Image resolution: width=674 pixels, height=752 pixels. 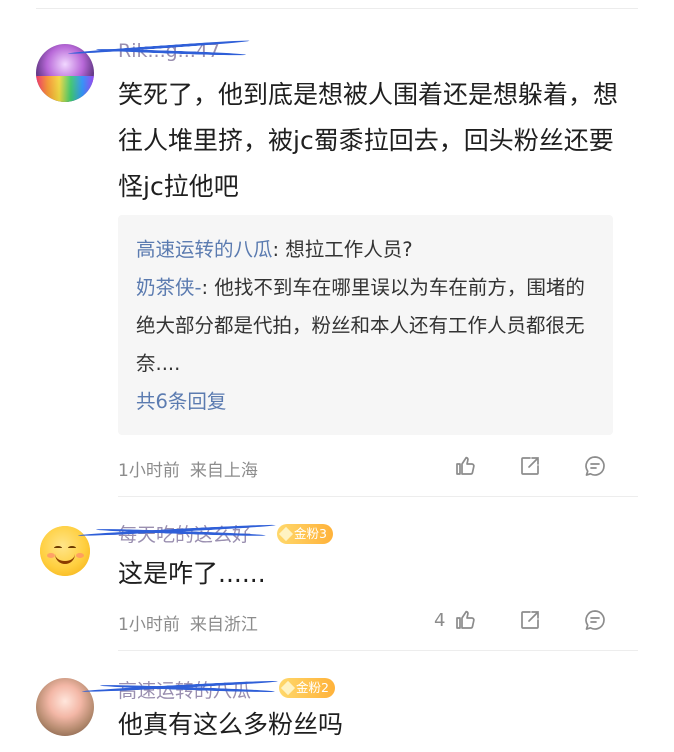 I want to click on like-count: 4, so click(x=440, y=620).